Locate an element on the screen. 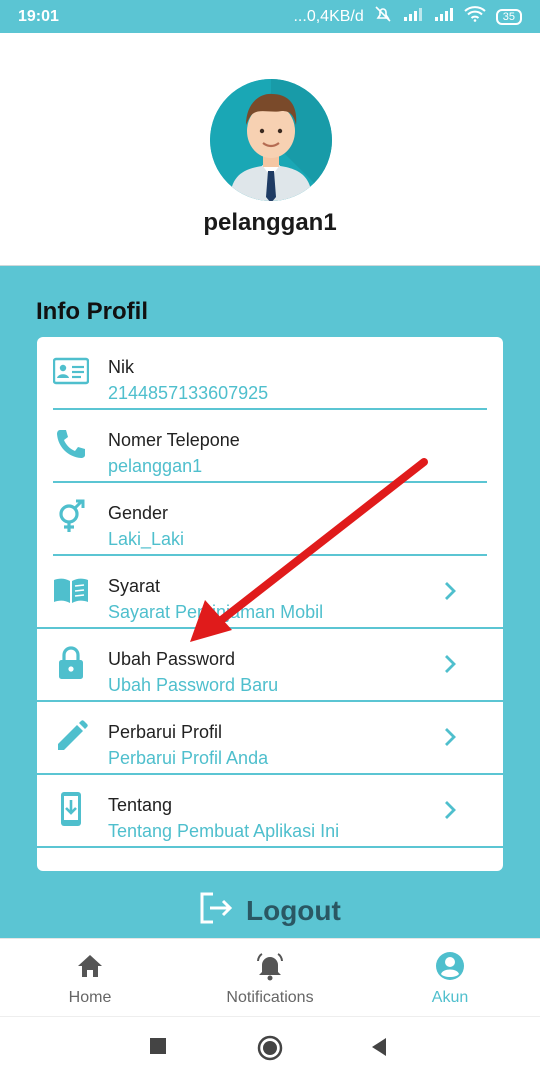 This screenshot has width=540, height=1080. info-row-ubah-password: Ubah Password Ubah Password Baru is located at coordinates (270, 665).